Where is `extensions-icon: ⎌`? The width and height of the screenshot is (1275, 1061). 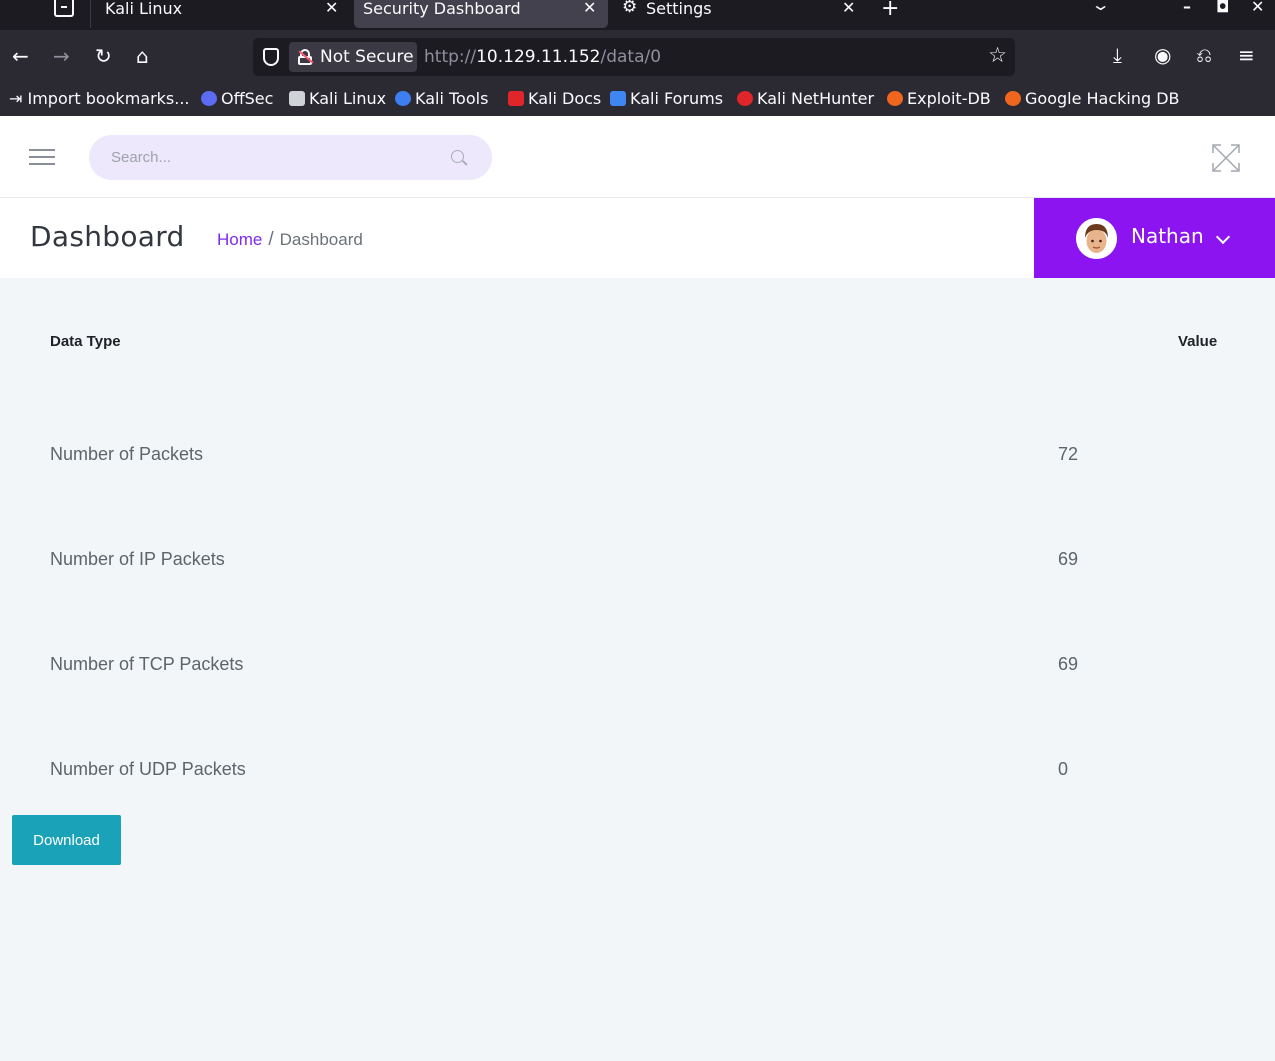
extensions-icon: ⎌ is located at coordinates (1204, 55).